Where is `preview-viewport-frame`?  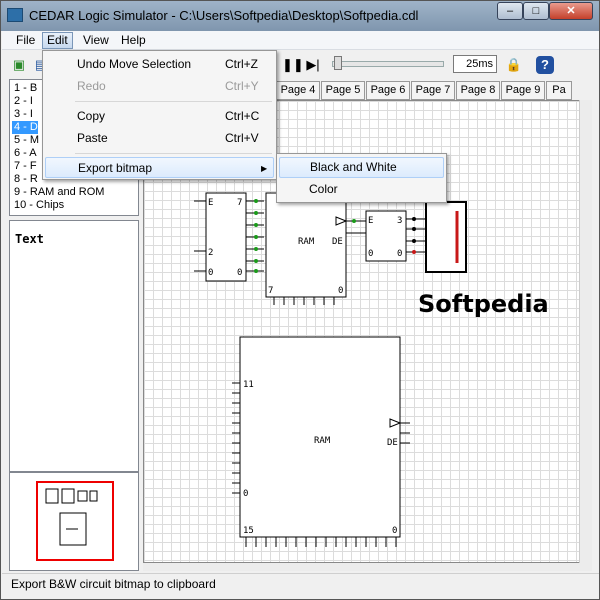
preview-viewport-frame is located at coordinates (75, 521).